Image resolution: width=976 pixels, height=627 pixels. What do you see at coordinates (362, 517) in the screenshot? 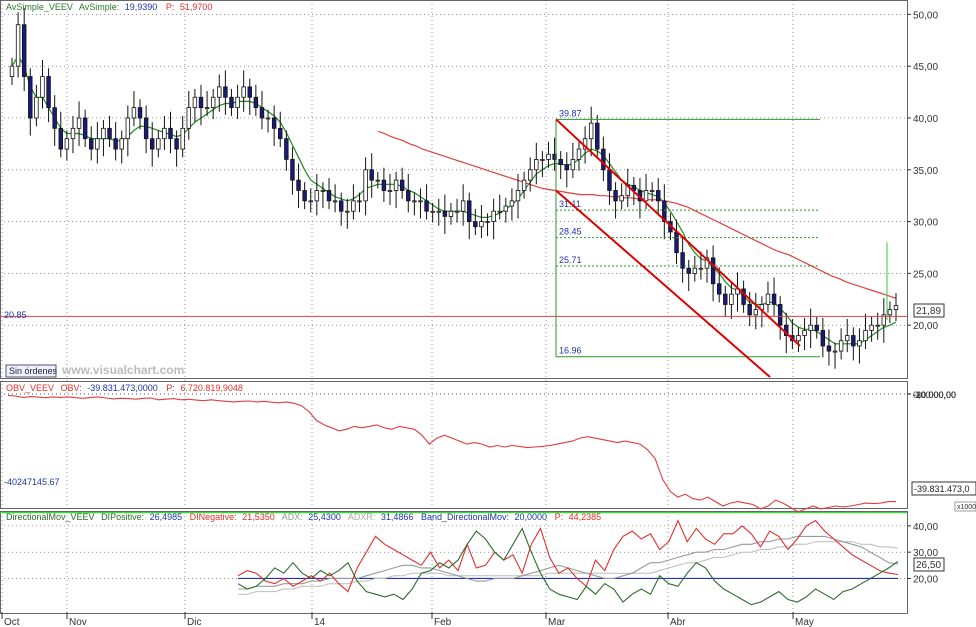
I see `panel3-s4-label: ADXR:` at bounding box center [362, 517].